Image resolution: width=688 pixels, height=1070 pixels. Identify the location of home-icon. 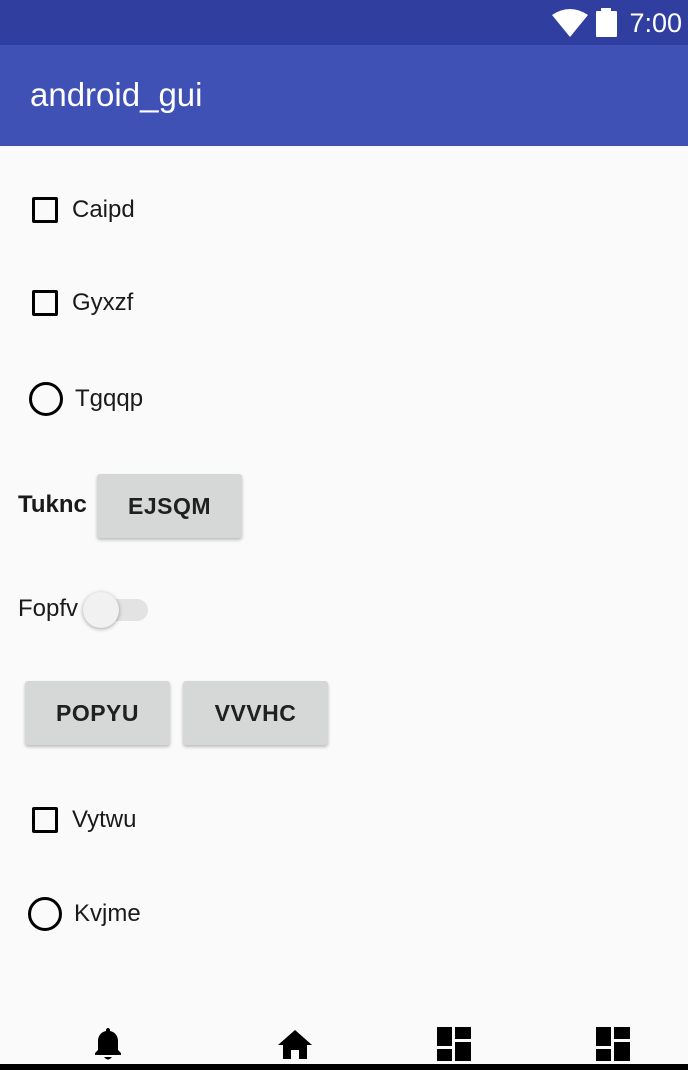
(295, 1044).